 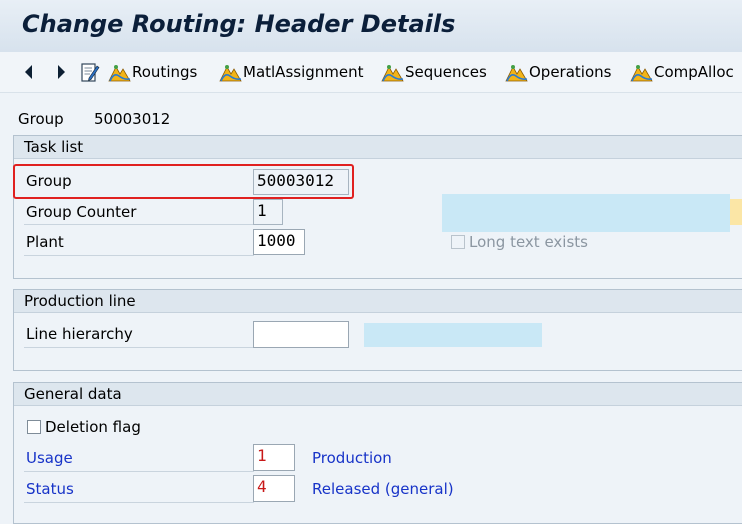 I want to click on group-highlight-box, so click(x=183, y=181).